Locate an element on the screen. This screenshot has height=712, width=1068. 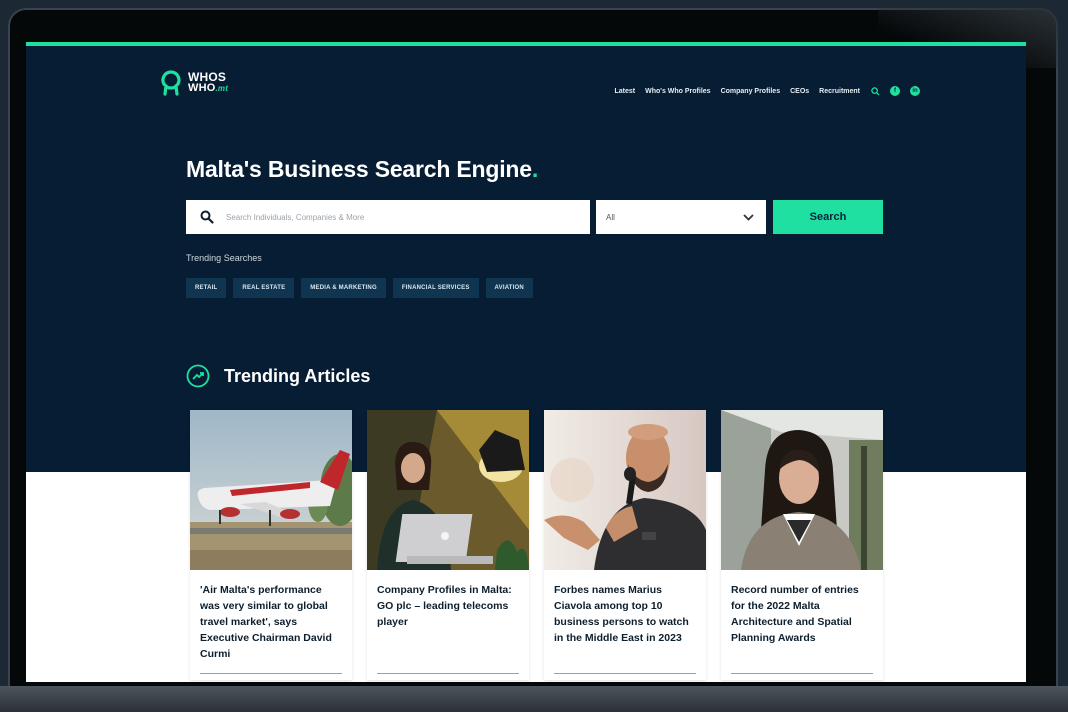
facebook-icon: f is located at coordinates (895, 91).